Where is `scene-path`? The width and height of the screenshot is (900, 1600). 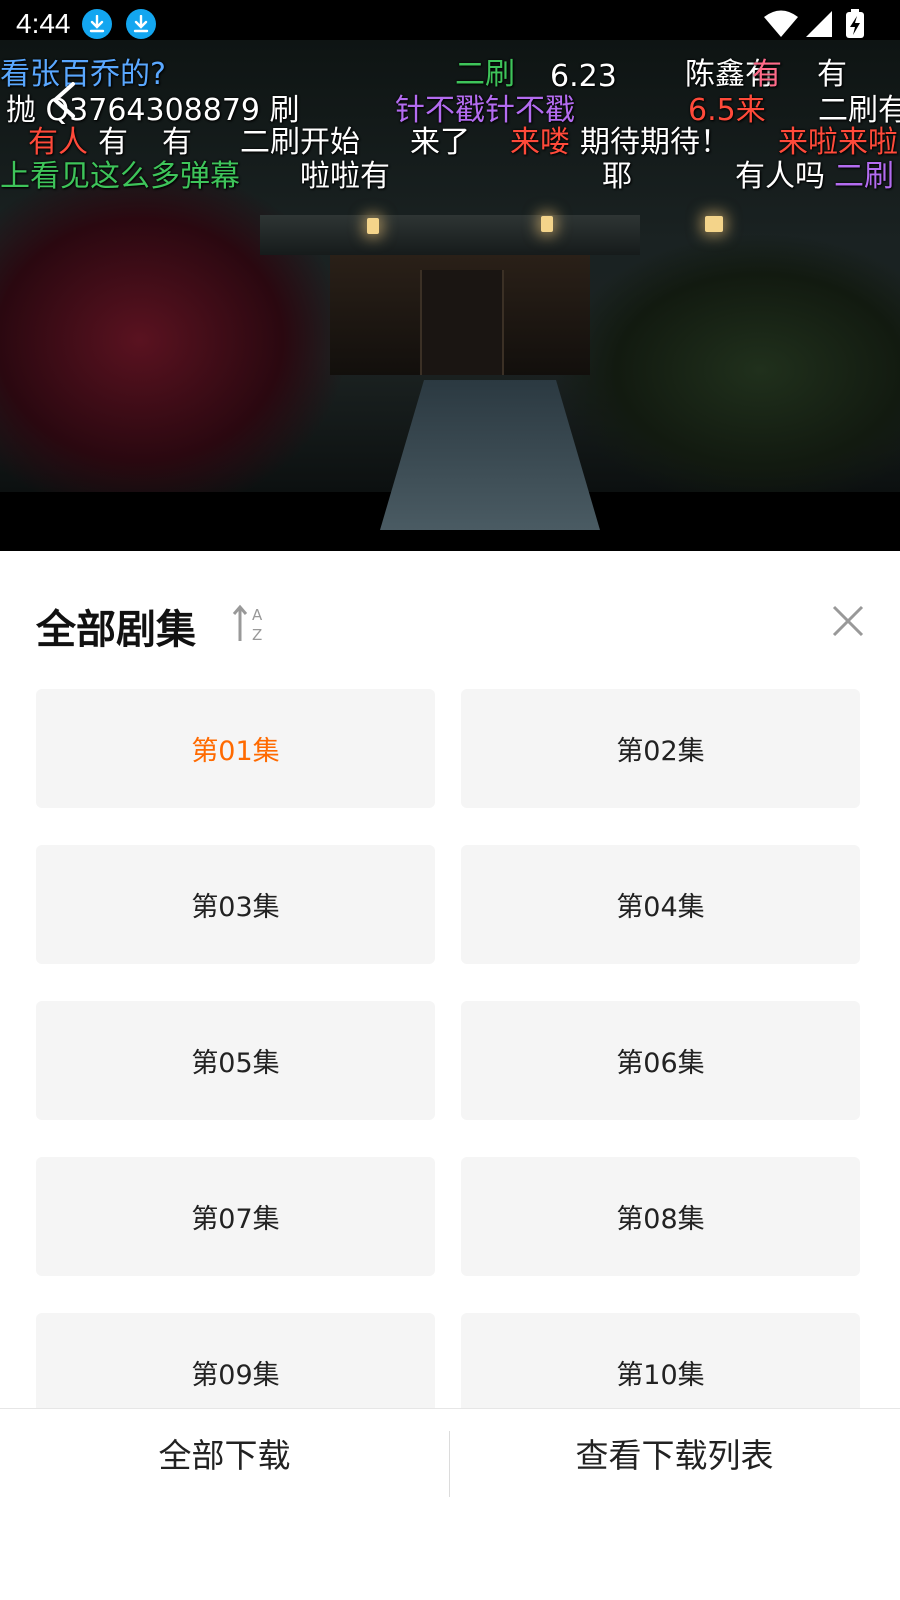 scene-path is located at coordinates (490, 455).